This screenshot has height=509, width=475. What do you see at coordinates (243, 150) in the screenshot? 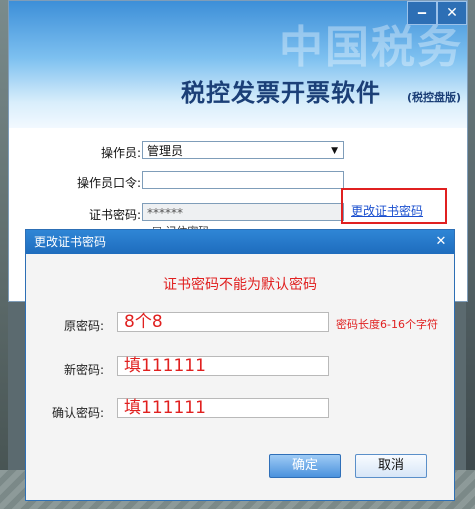
I see `operator-select: 管理员 ▼` at bounding box center [243, 150].